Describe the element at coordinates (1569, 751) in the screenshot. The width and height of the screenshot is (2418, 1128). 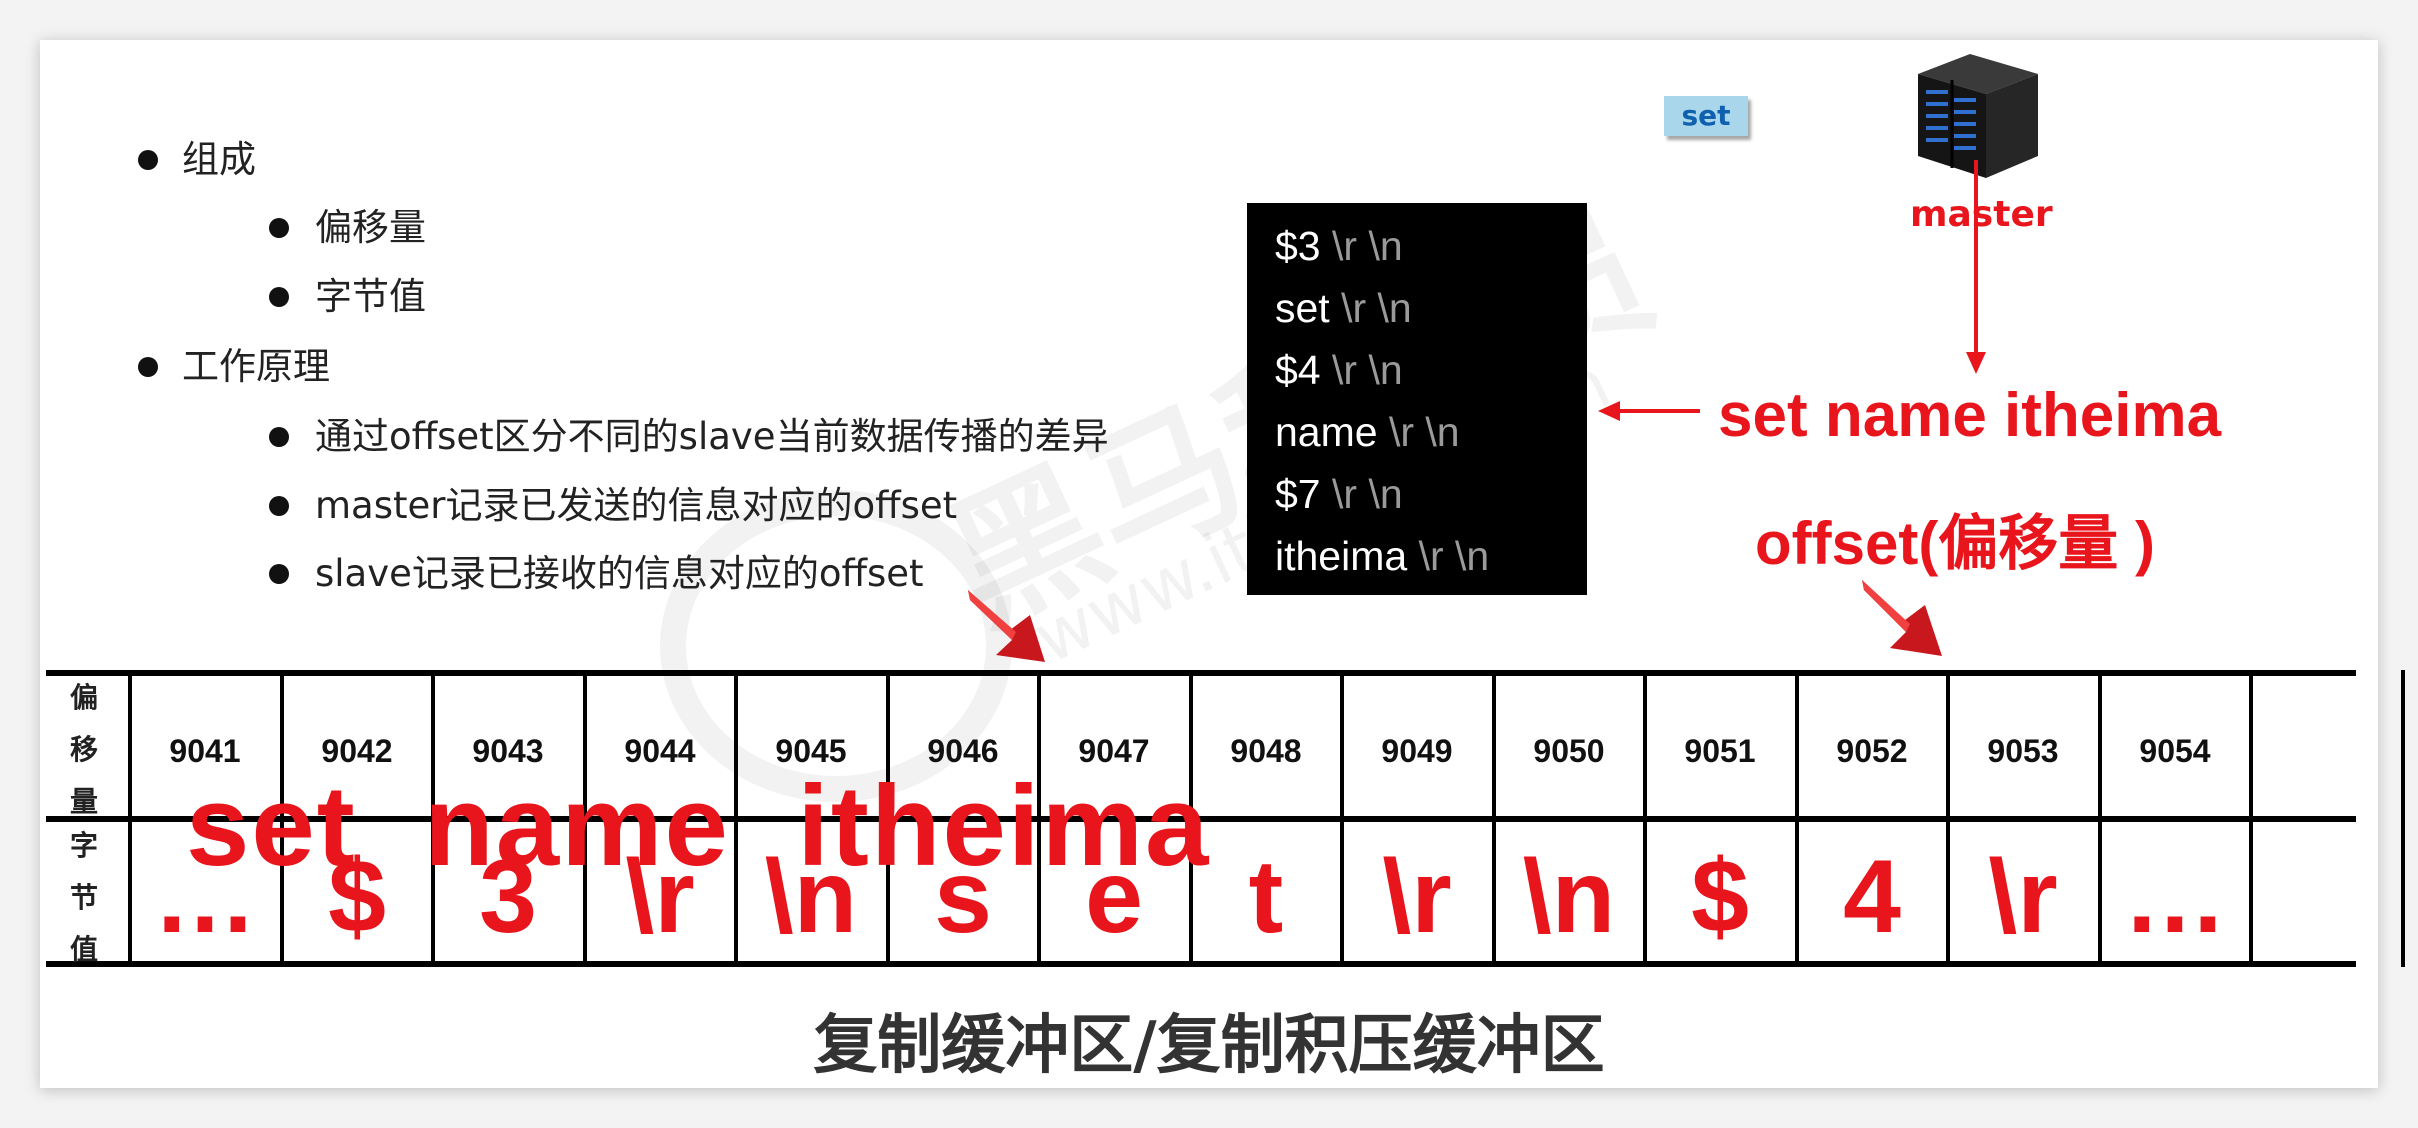
I see `offset-cell: 9050` at that location.